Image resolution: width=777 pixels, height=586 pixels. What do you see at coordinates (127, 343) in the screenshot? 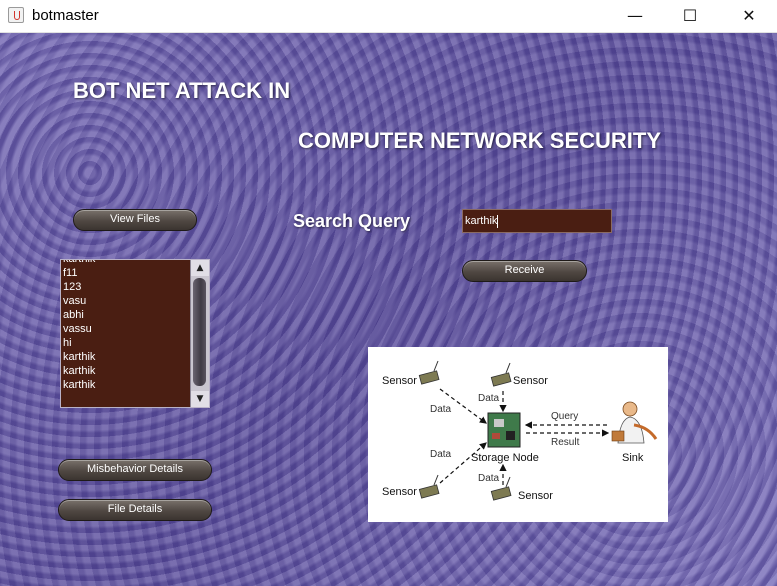
I see `list-item: hi` at bounding box center [127, 343].